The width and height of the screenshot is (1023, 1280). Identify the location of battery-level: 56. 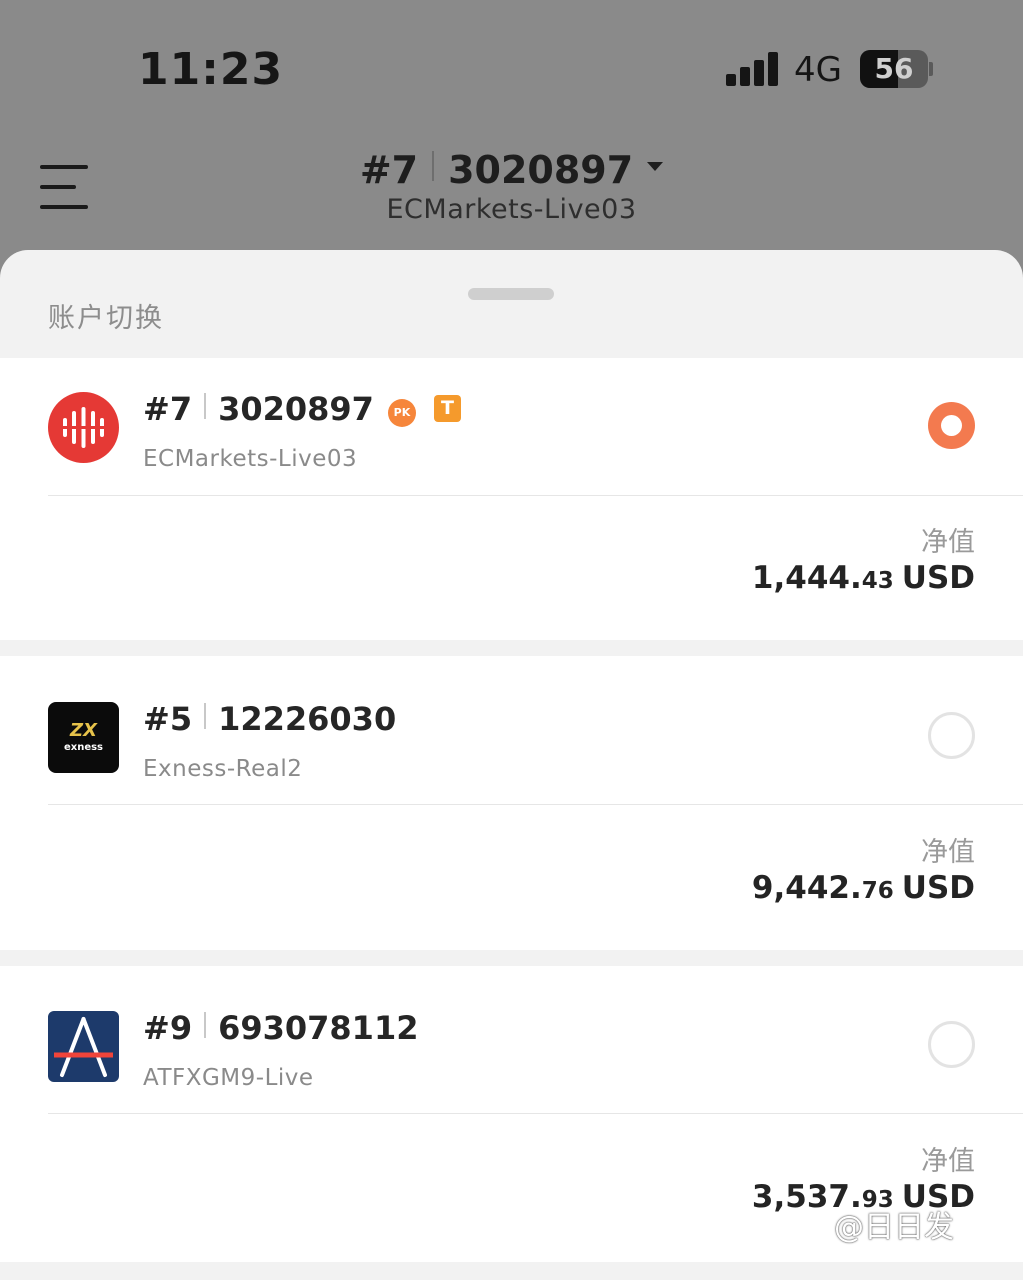
(894, 68).